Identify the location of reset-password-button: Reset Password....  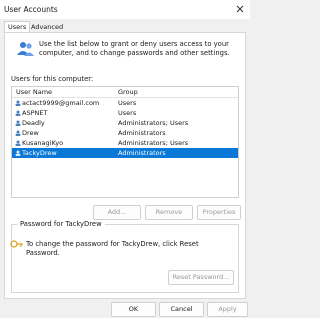
(201, 277).